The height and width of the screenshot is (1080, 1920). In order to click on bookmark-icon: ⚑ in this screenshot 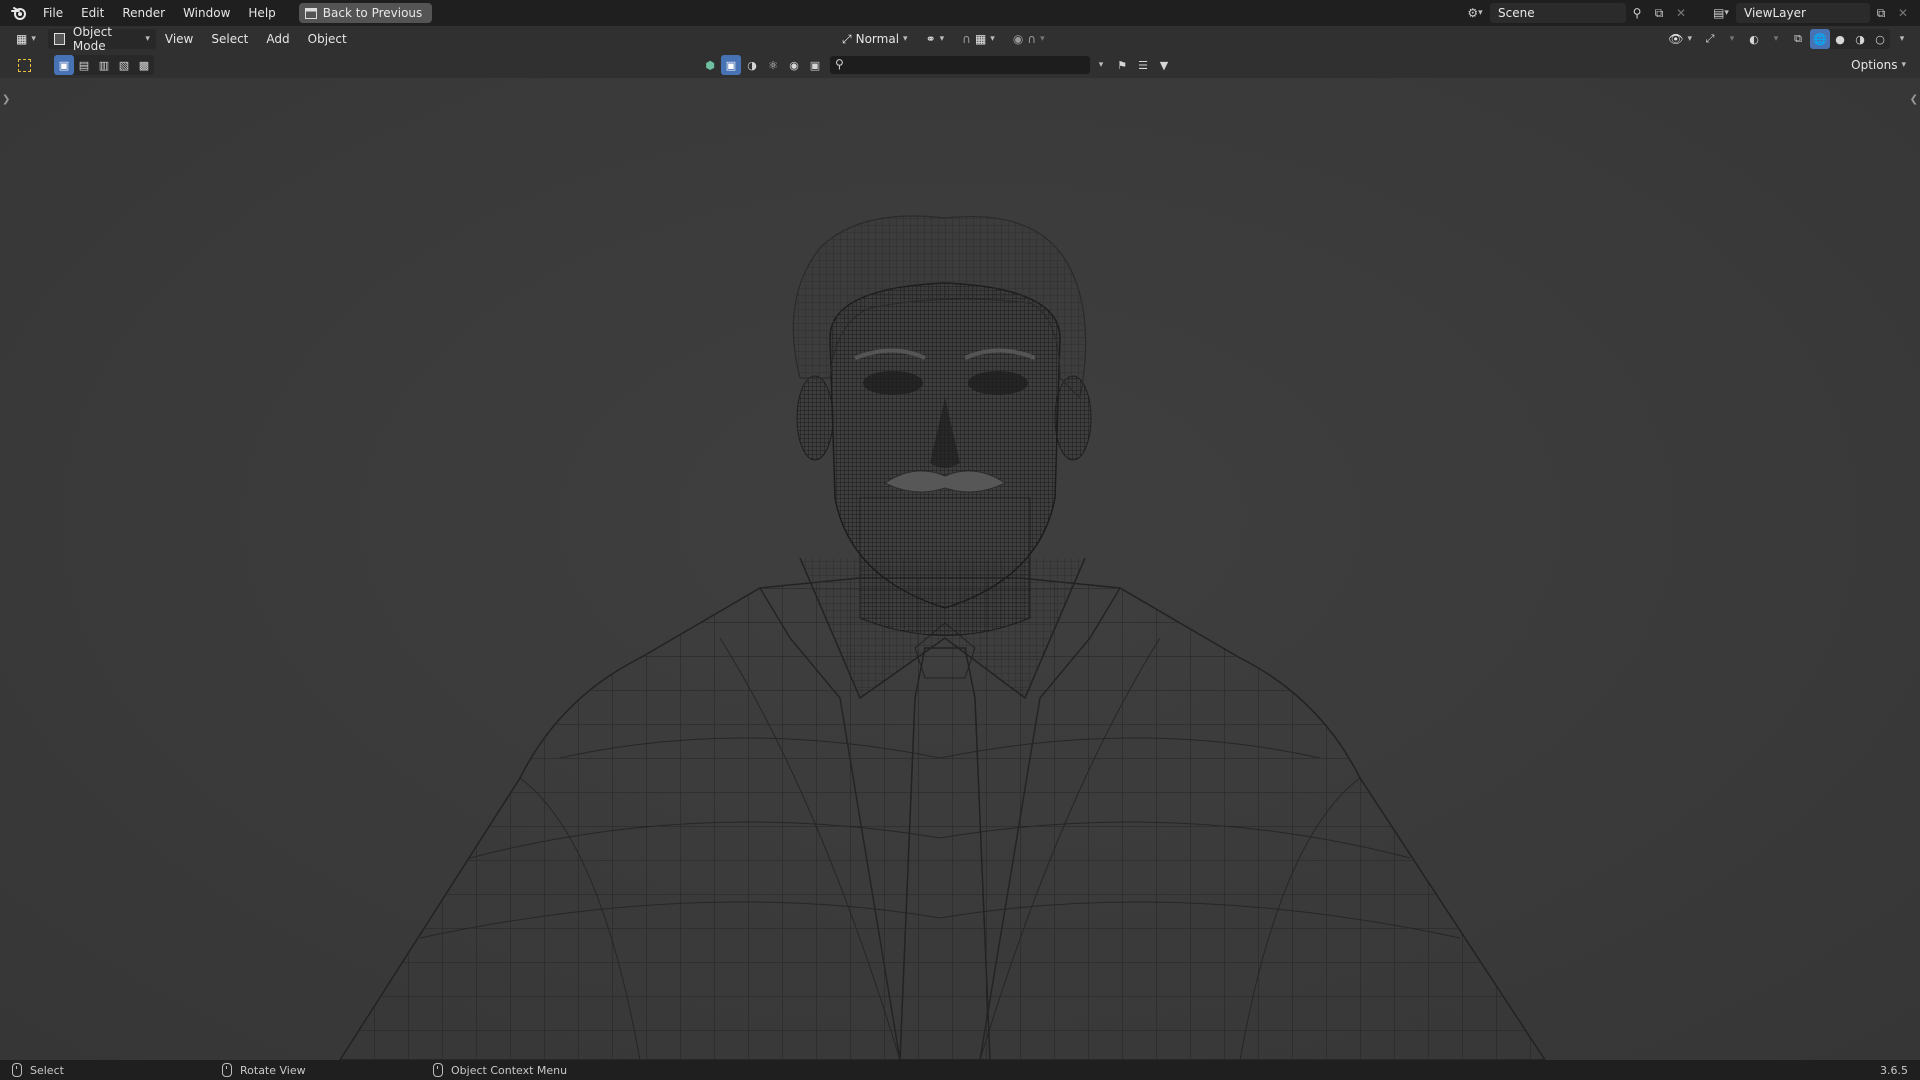, I will do `click(1122, 65)`.